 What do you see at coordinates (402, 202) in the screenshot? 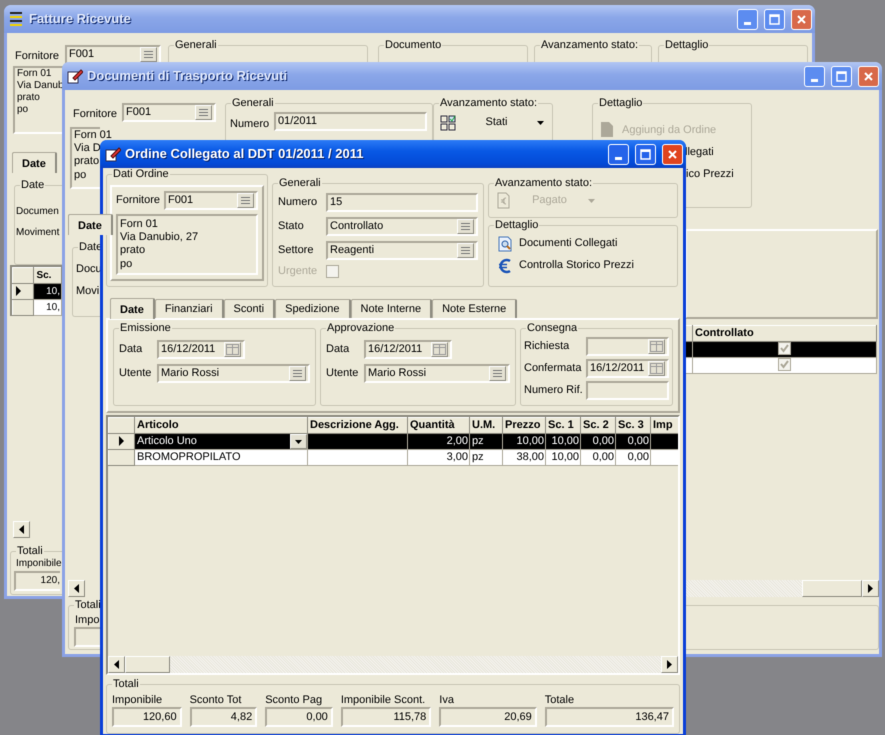
I see `input-field: 15` at bounding box center [402, 202].